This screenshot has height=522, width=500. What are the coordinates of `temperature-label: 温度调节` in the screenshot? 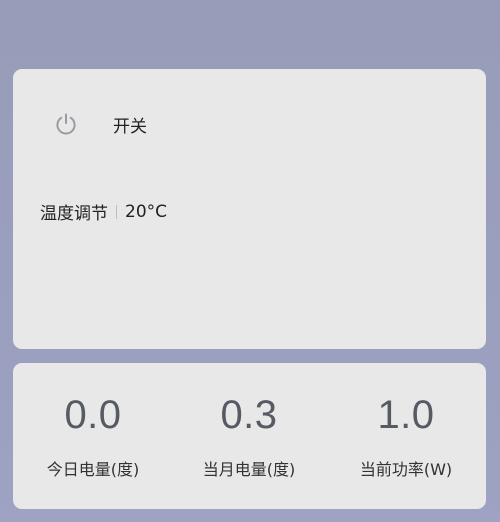 It's located at (74, 214).